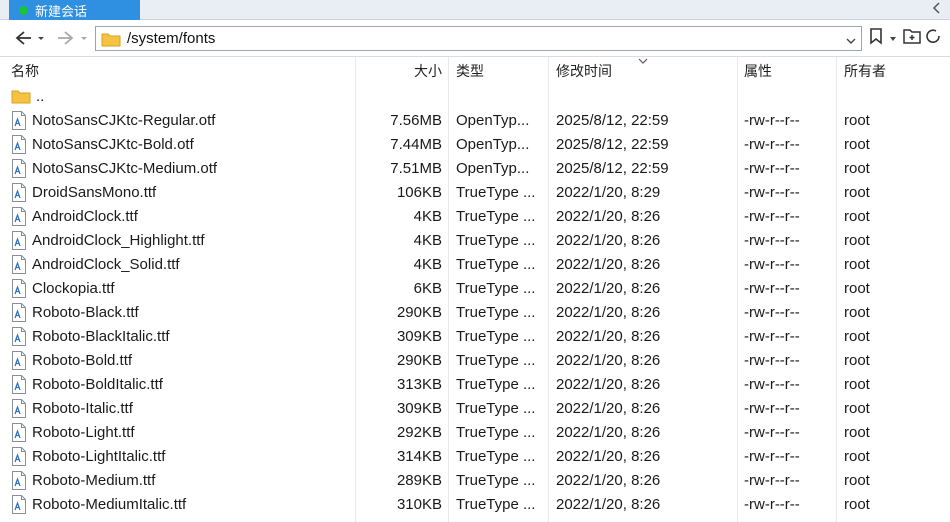 This screenshot has height=522, width=950. What do you see at coordinates (73, 288) in the screenshot?
I see `file-name: Clockopia.ttf` at bounding box center [73, 288].